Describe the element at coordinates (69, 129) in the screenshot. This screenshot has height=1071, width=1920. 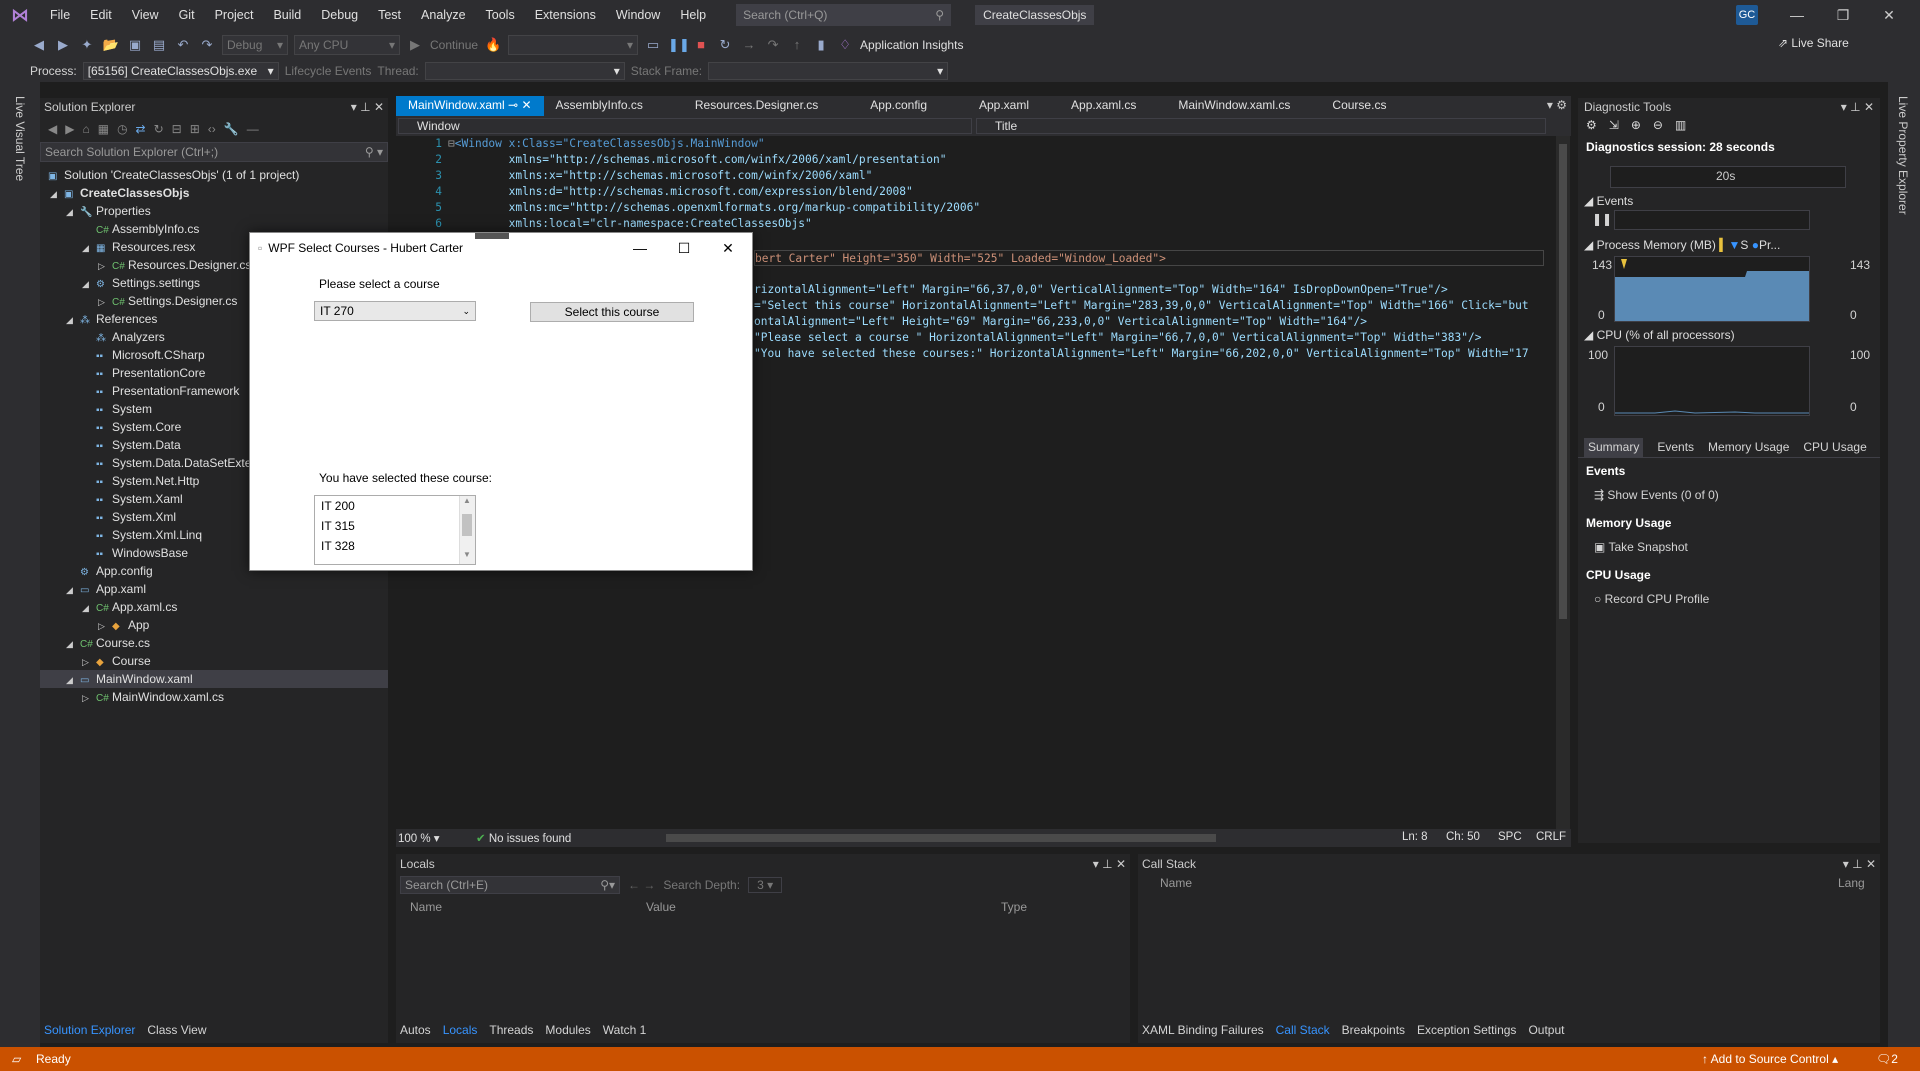
I see `forward-icon: ▶` at that location.